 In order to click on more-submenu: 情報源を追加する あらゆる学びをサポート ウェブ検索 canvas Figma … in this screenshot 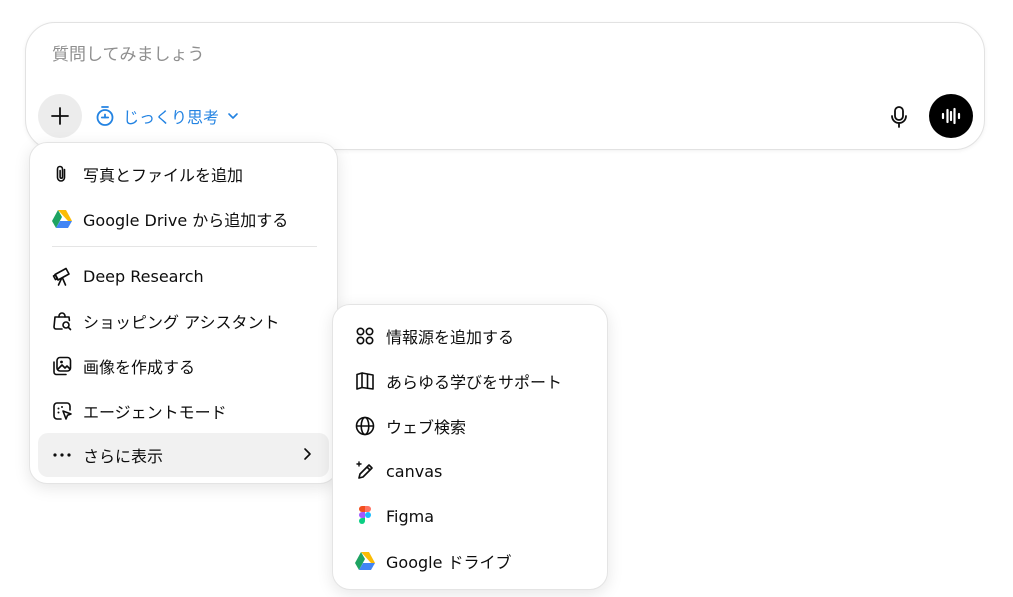, I will do `click(470, 447)`.